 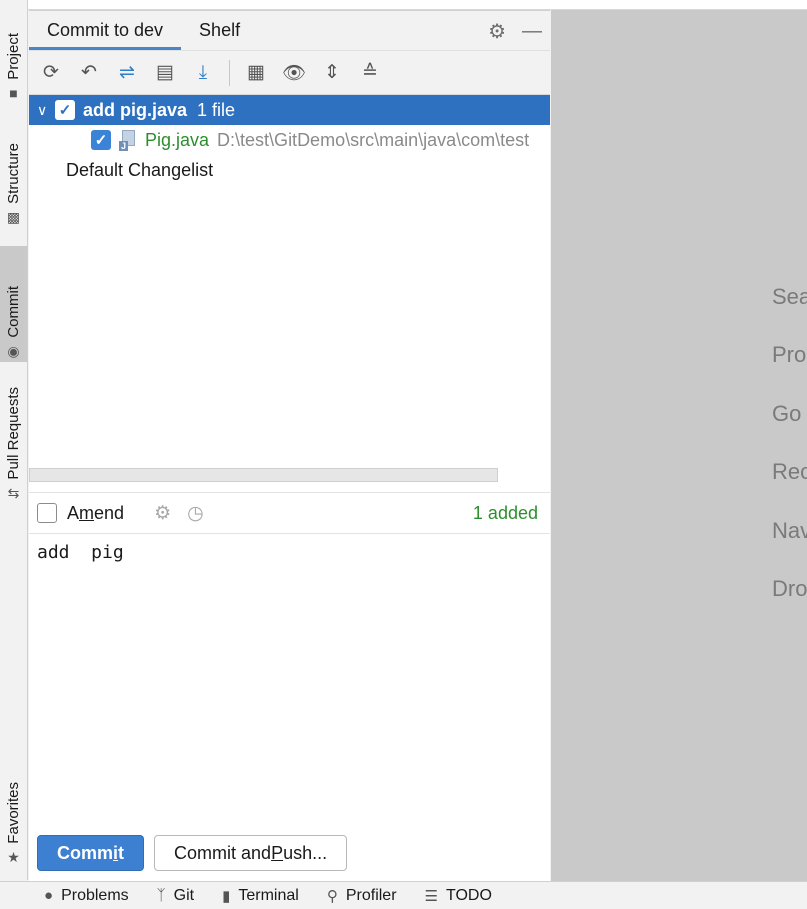 I want to click on commit-options-gear-icon: ⚙, so click(x=162, y=513).